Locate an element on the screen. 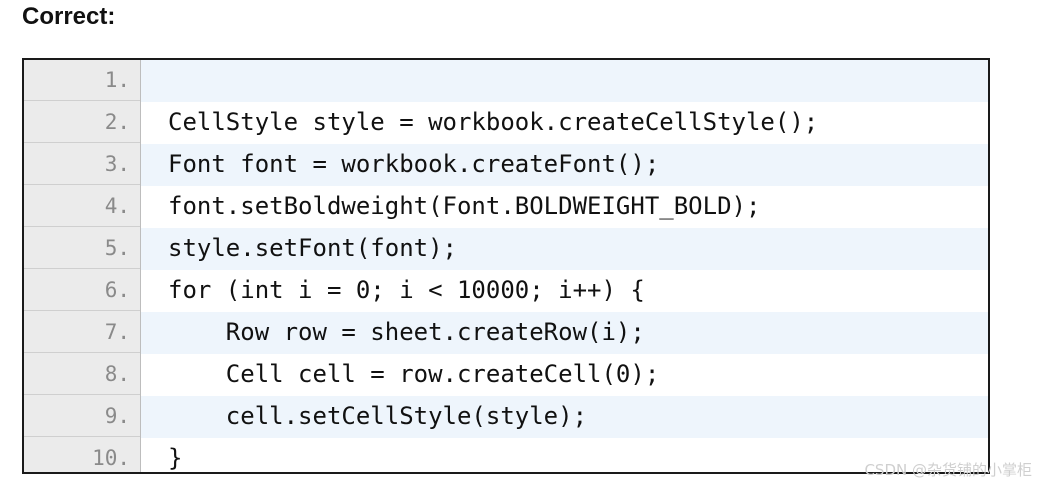 The height and width of the screenshot is (490, 1038). code-line: 8. Cell cell = row.createCell(0); is located at coordinates (506, 375).